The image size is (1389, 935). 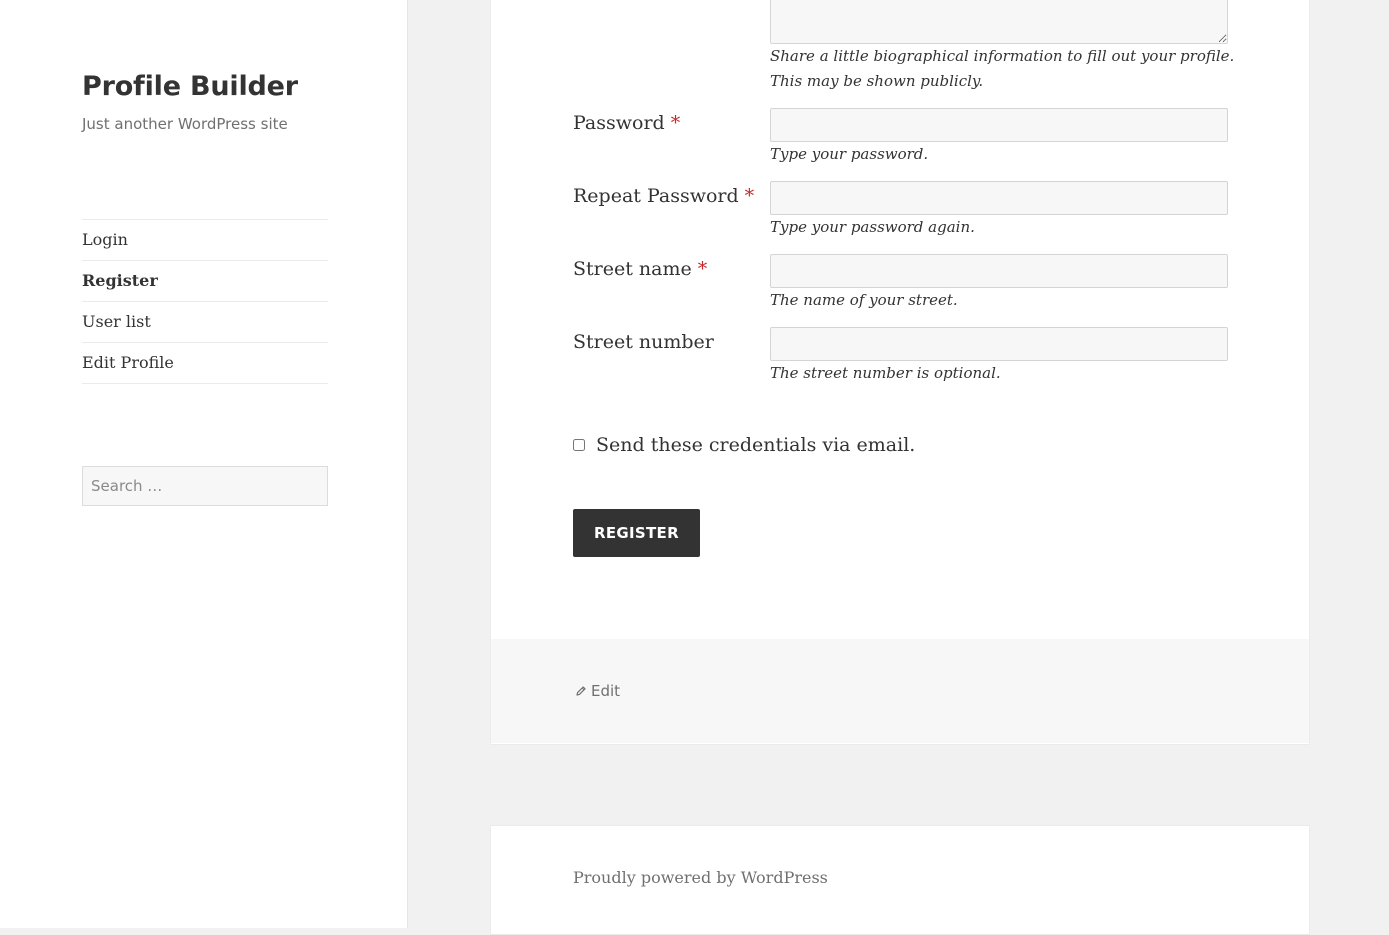 I want to click on nav-item-edit-profile: Edit Profile, so click(x=205, y=363).